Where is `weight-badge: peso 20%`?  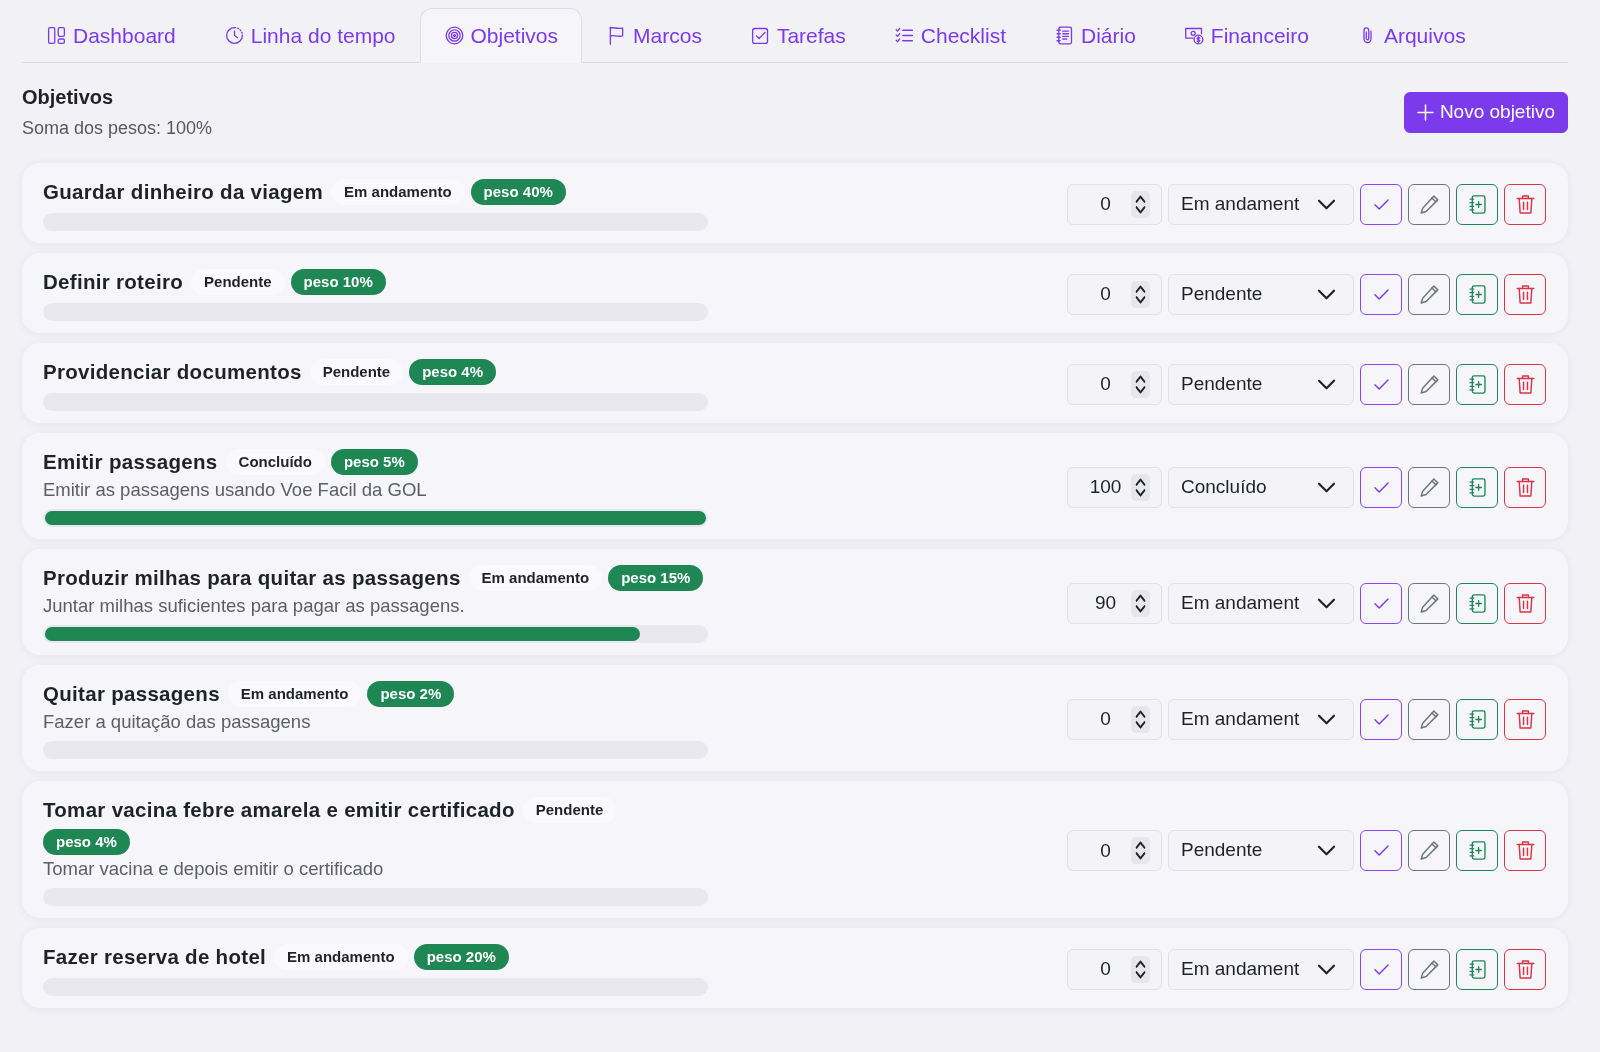
weight-badge: peso 20% is located at coordinates (461, 956).